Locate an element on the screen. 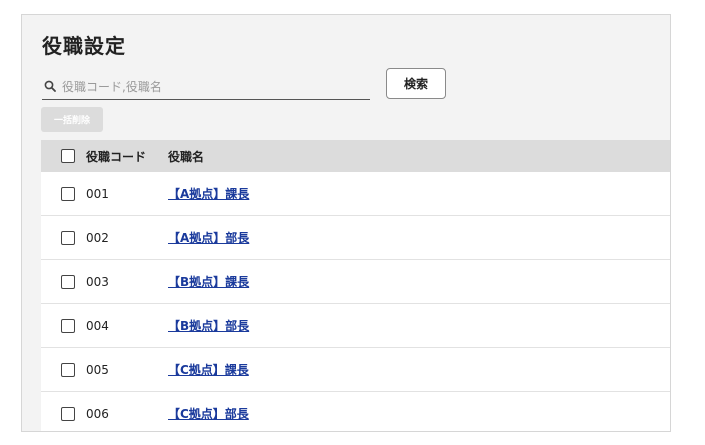  column-header-name: 役職名 is located at coordinates (186, 156).